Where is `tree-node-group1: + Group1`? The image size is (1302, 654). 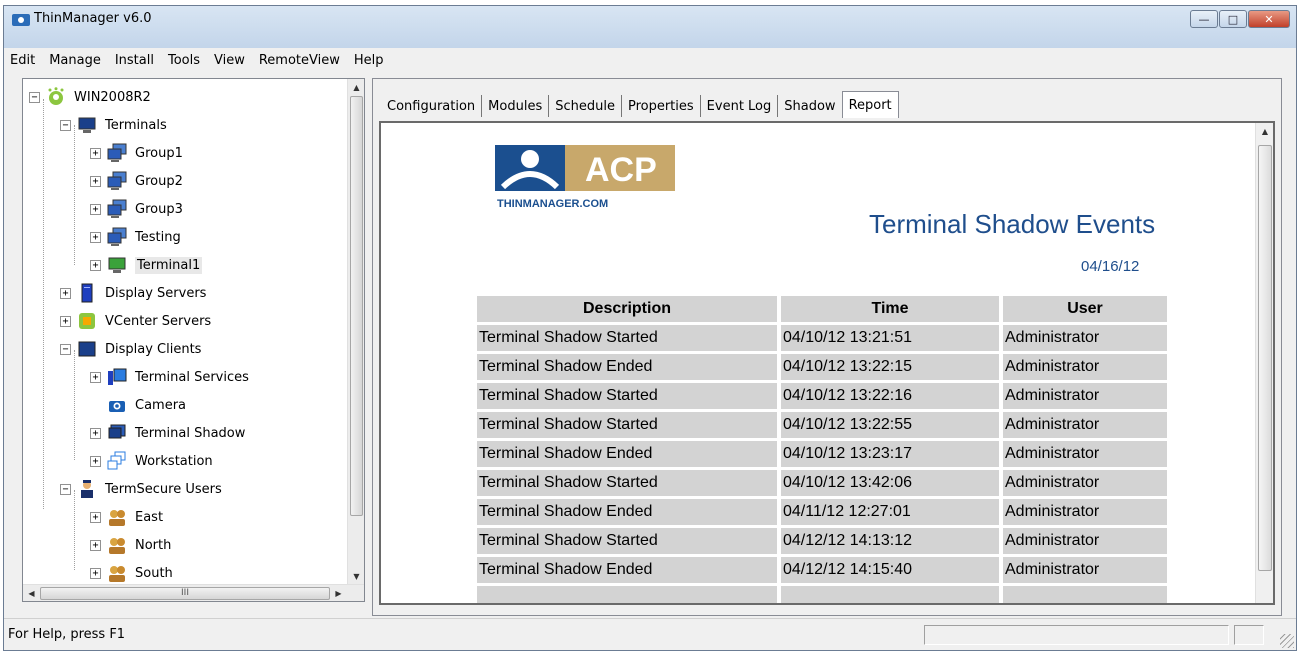
tree-node-group1: + Group1 is located at coordinates (136, 153).